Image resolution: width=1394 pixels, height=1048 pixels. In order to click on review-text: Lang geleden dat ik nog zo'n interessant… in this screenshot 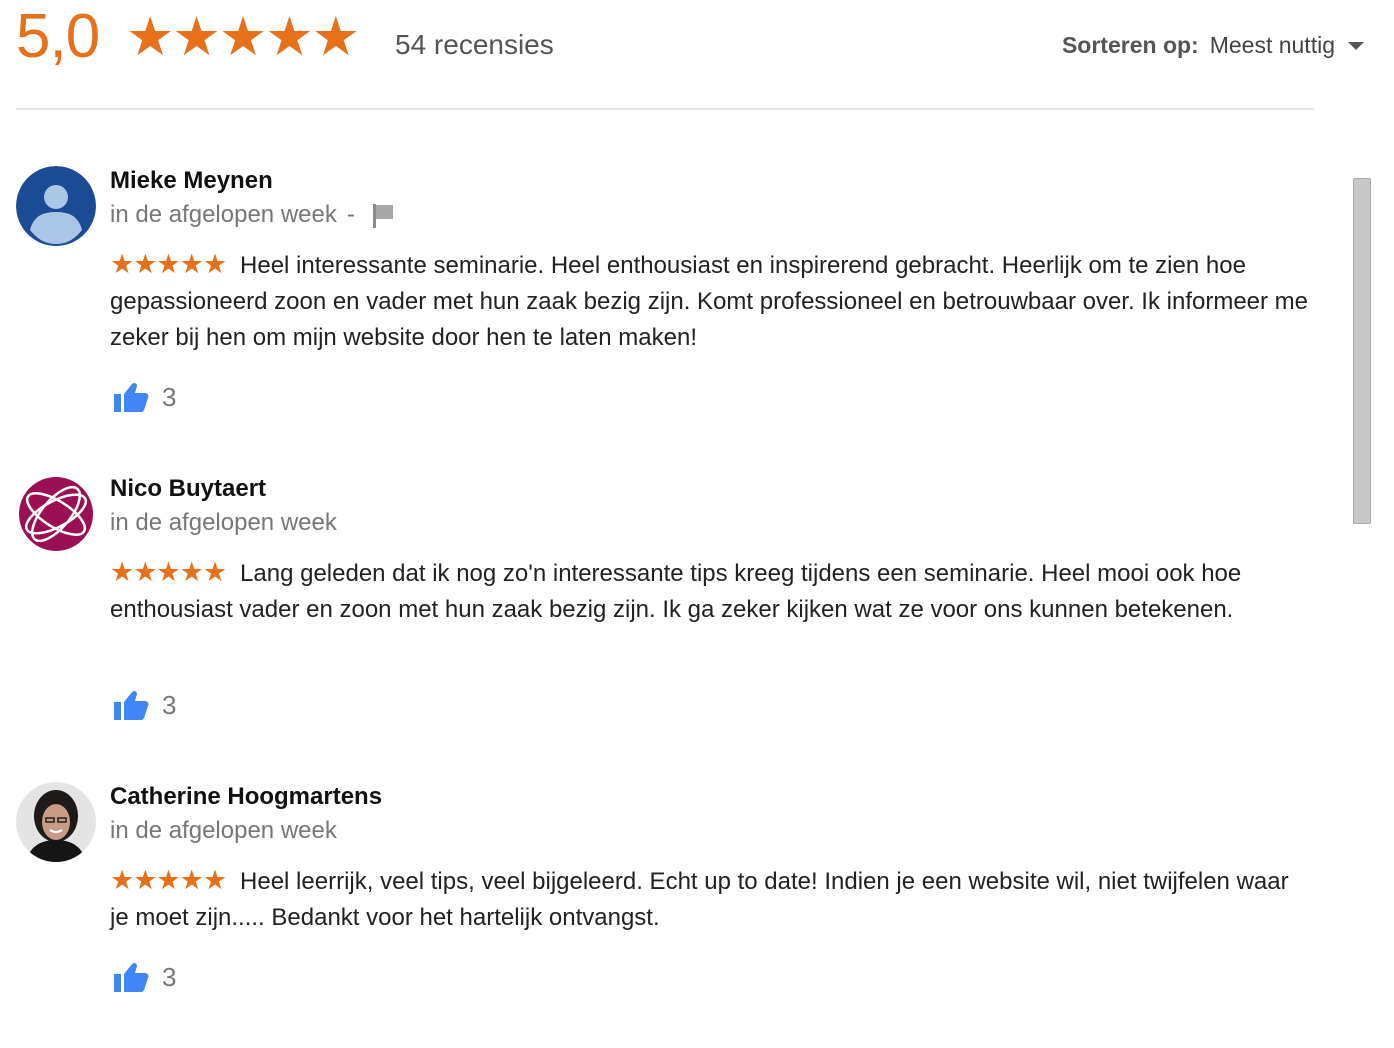, I will do `click(676, 591)`.